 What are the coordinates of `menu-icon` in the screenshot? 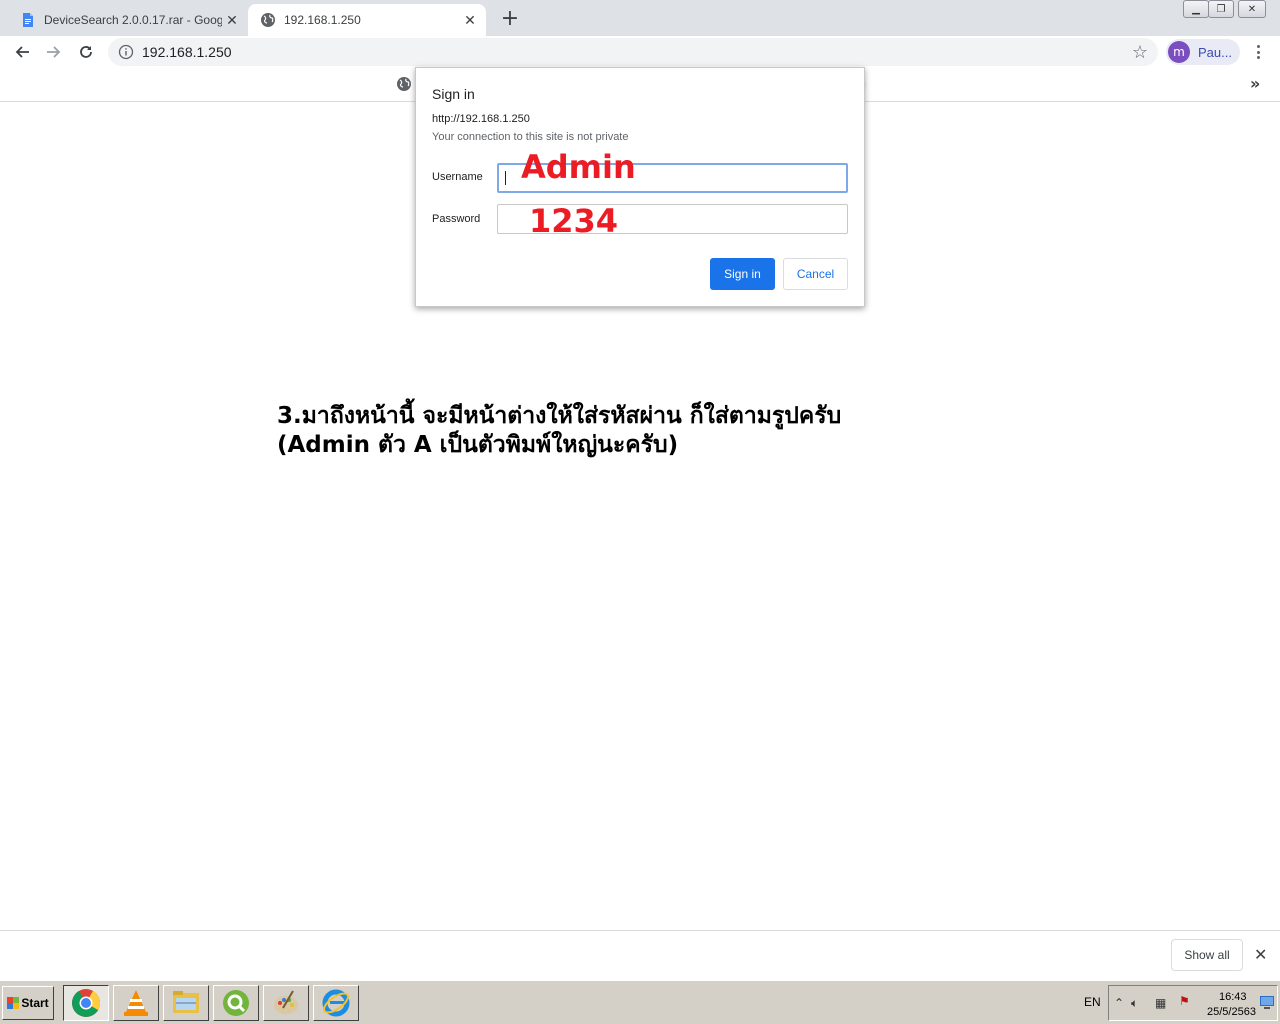 It's located at (1258, 52).